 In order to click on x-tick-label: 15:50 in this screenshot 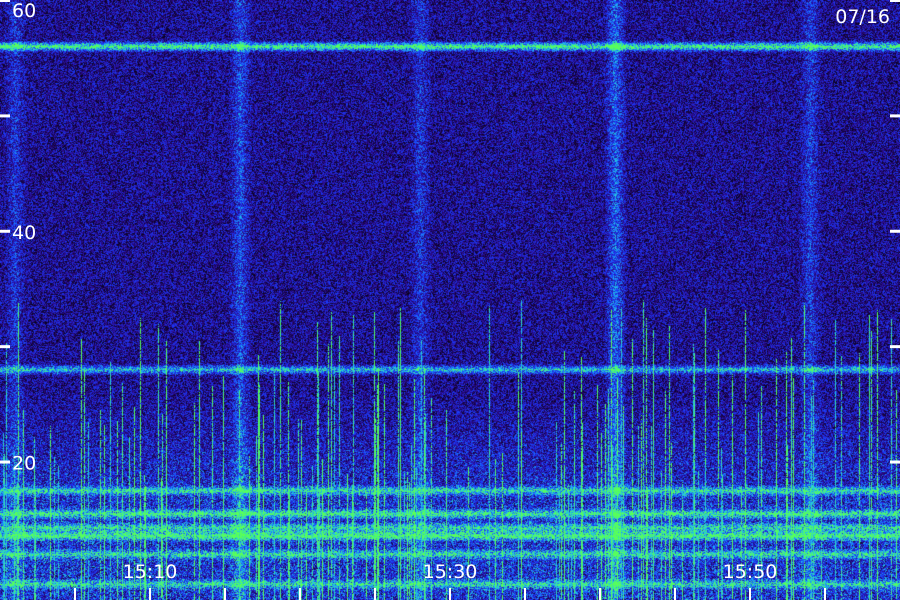, I will do `click(750, 572)`.